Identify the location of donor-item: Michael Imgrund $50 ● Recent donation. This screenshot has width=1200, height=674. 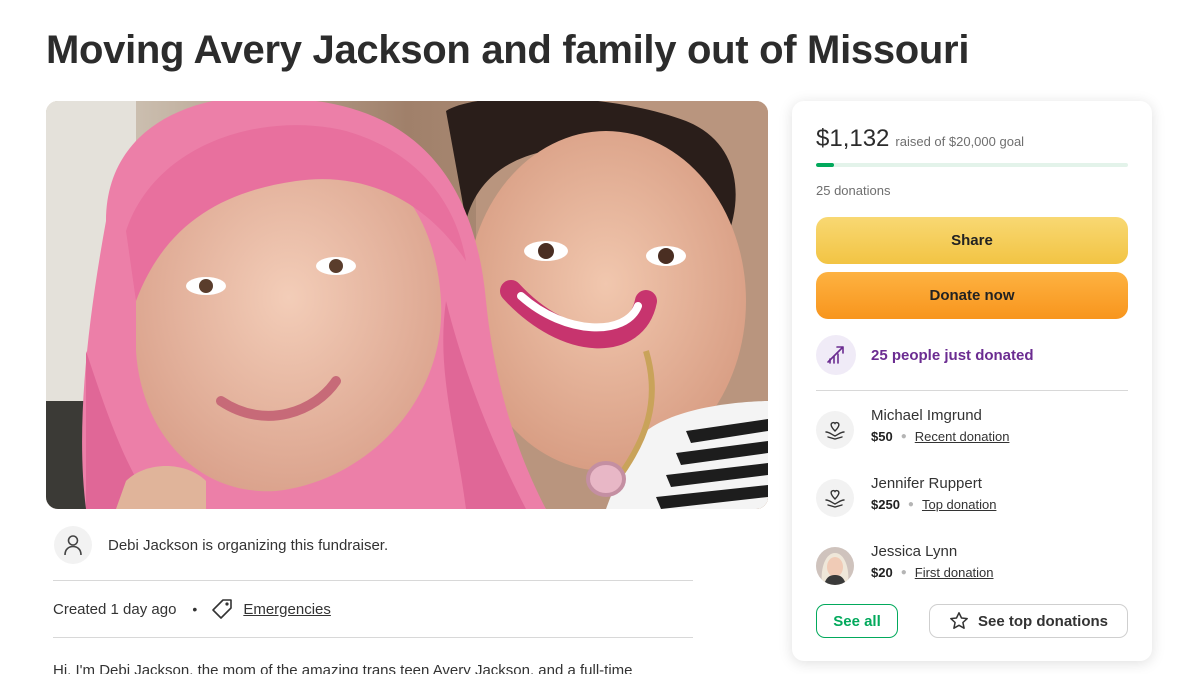
(912, 428).